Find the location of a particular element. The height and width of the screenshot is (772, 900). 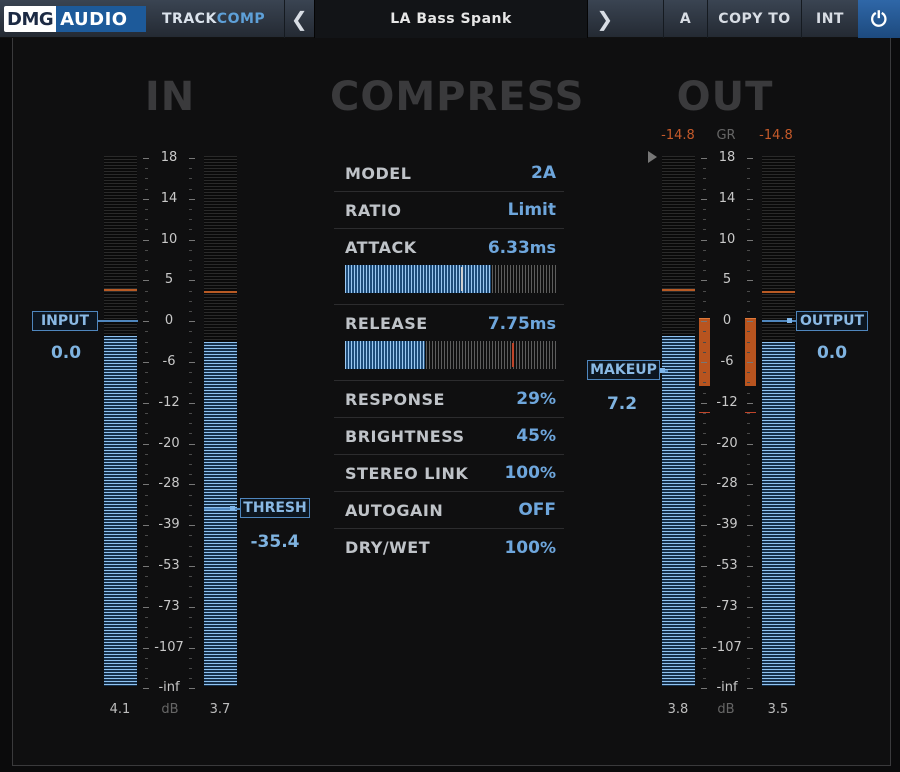

param-value: OFF is located at coordinates (537, 510).